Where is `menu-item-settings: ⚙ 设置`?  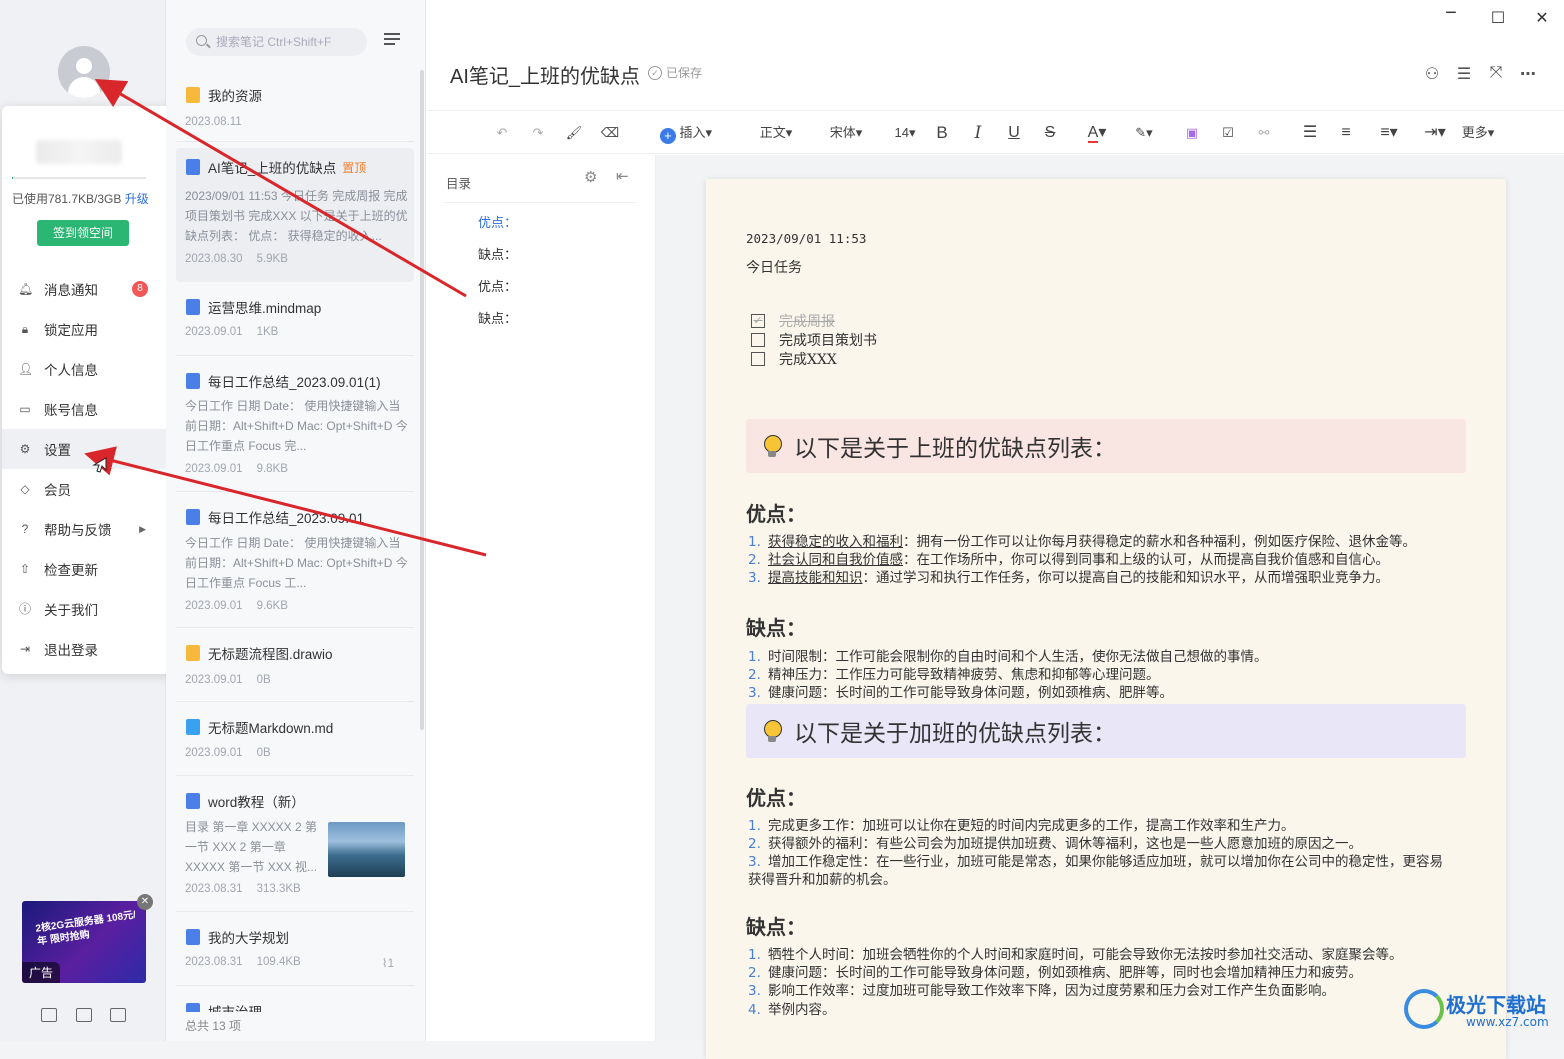 menu-item-settings: ⚙ 设置 is located at coordinates (87, 449).